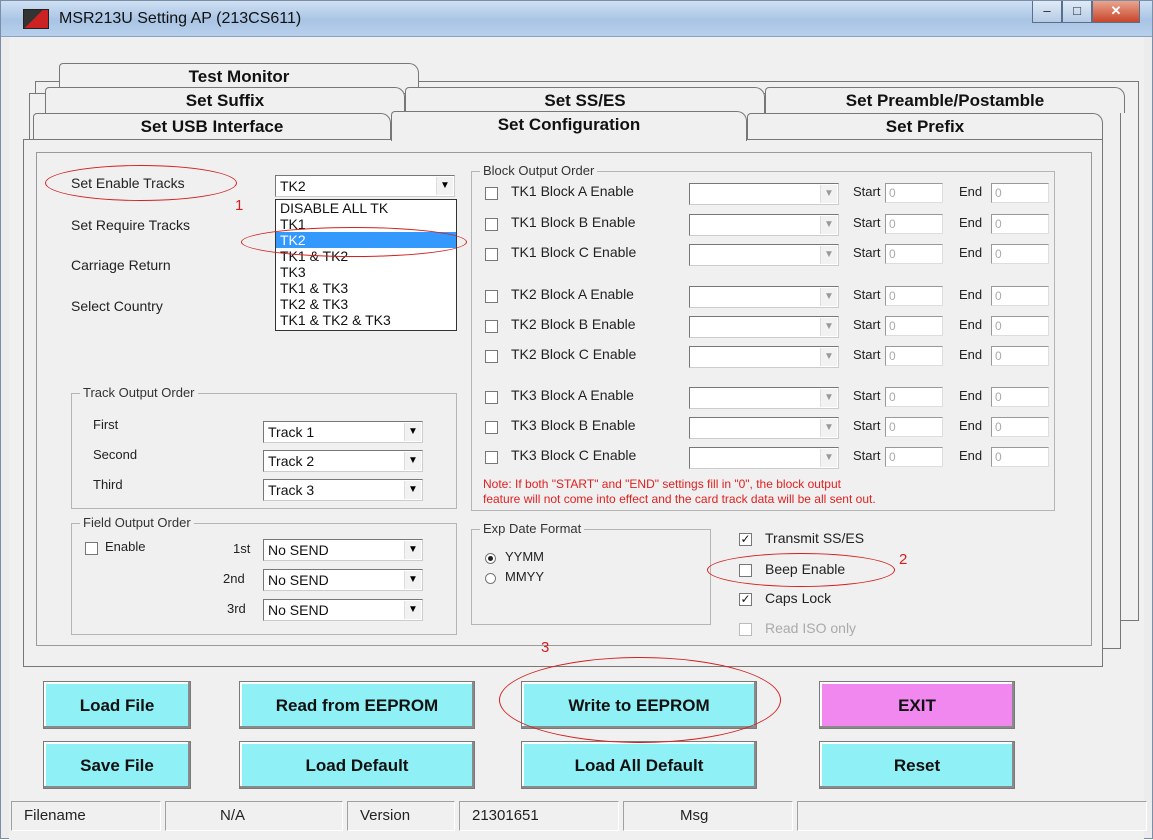  What do you see at coordinates (365, 186) in the screenshot?
I see `enable-tracks-select: TK2 ▼` at bounding box center [365, 186].